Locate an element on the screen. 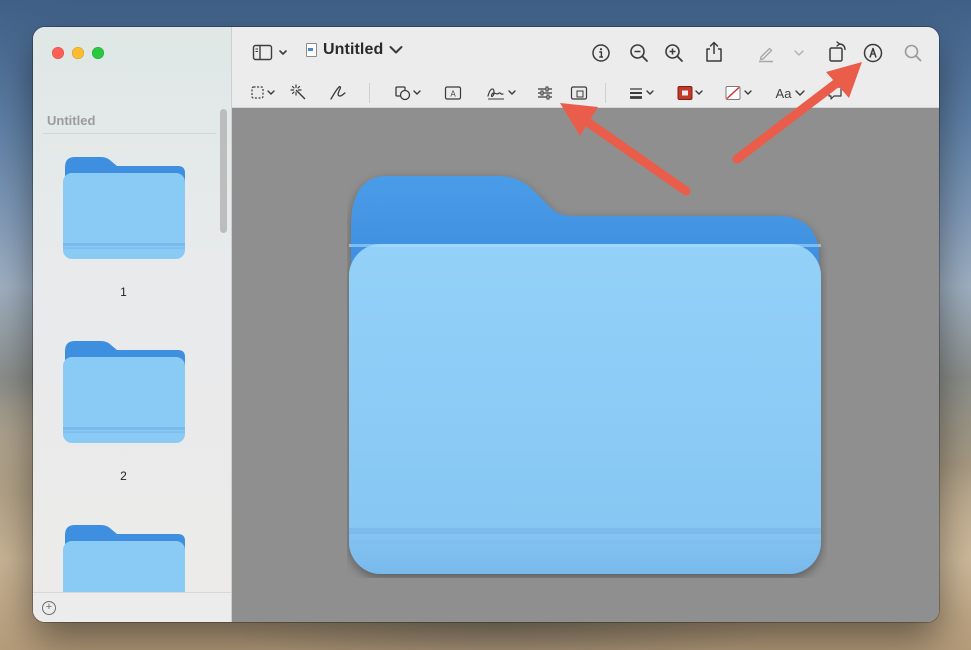 This screenshot has width=971, height=650. instant-alpha-button is located at coordinates (299, 93).